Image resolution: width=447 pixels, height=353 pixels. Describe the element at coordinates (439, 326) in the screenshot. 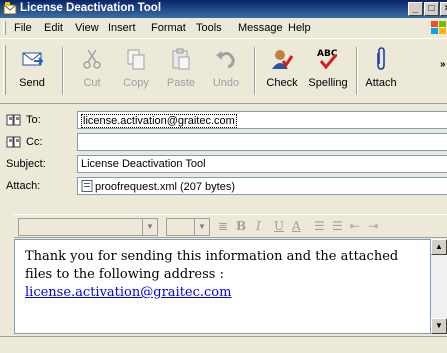

I see `scroll-down-icon: ▼` at that location.